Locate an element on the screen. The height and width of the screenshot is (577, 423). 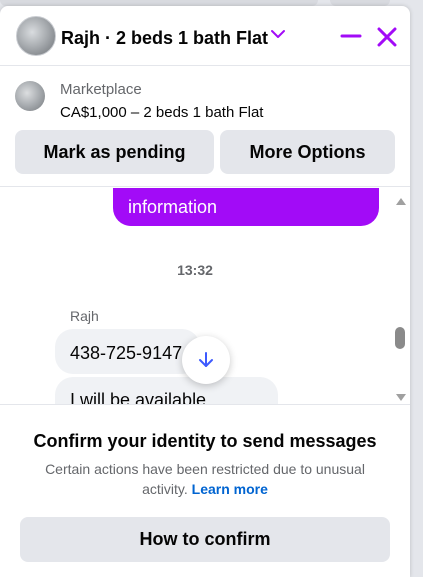
chat-title: Rajh · 2 beds 1 bath Flat is located at coordinates (164, 38).